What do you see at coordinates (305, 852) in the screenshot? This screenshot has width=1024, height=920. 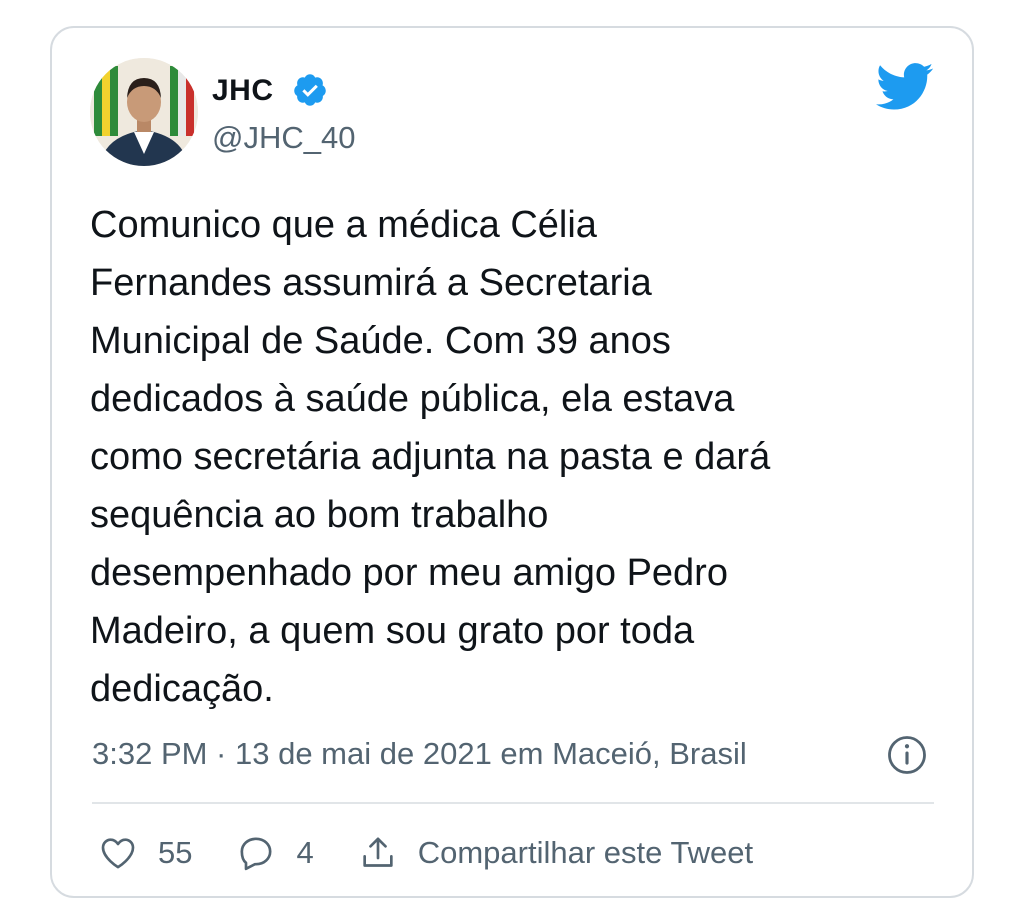 I see `reply-count: 4` at bounding box center [305, 852].